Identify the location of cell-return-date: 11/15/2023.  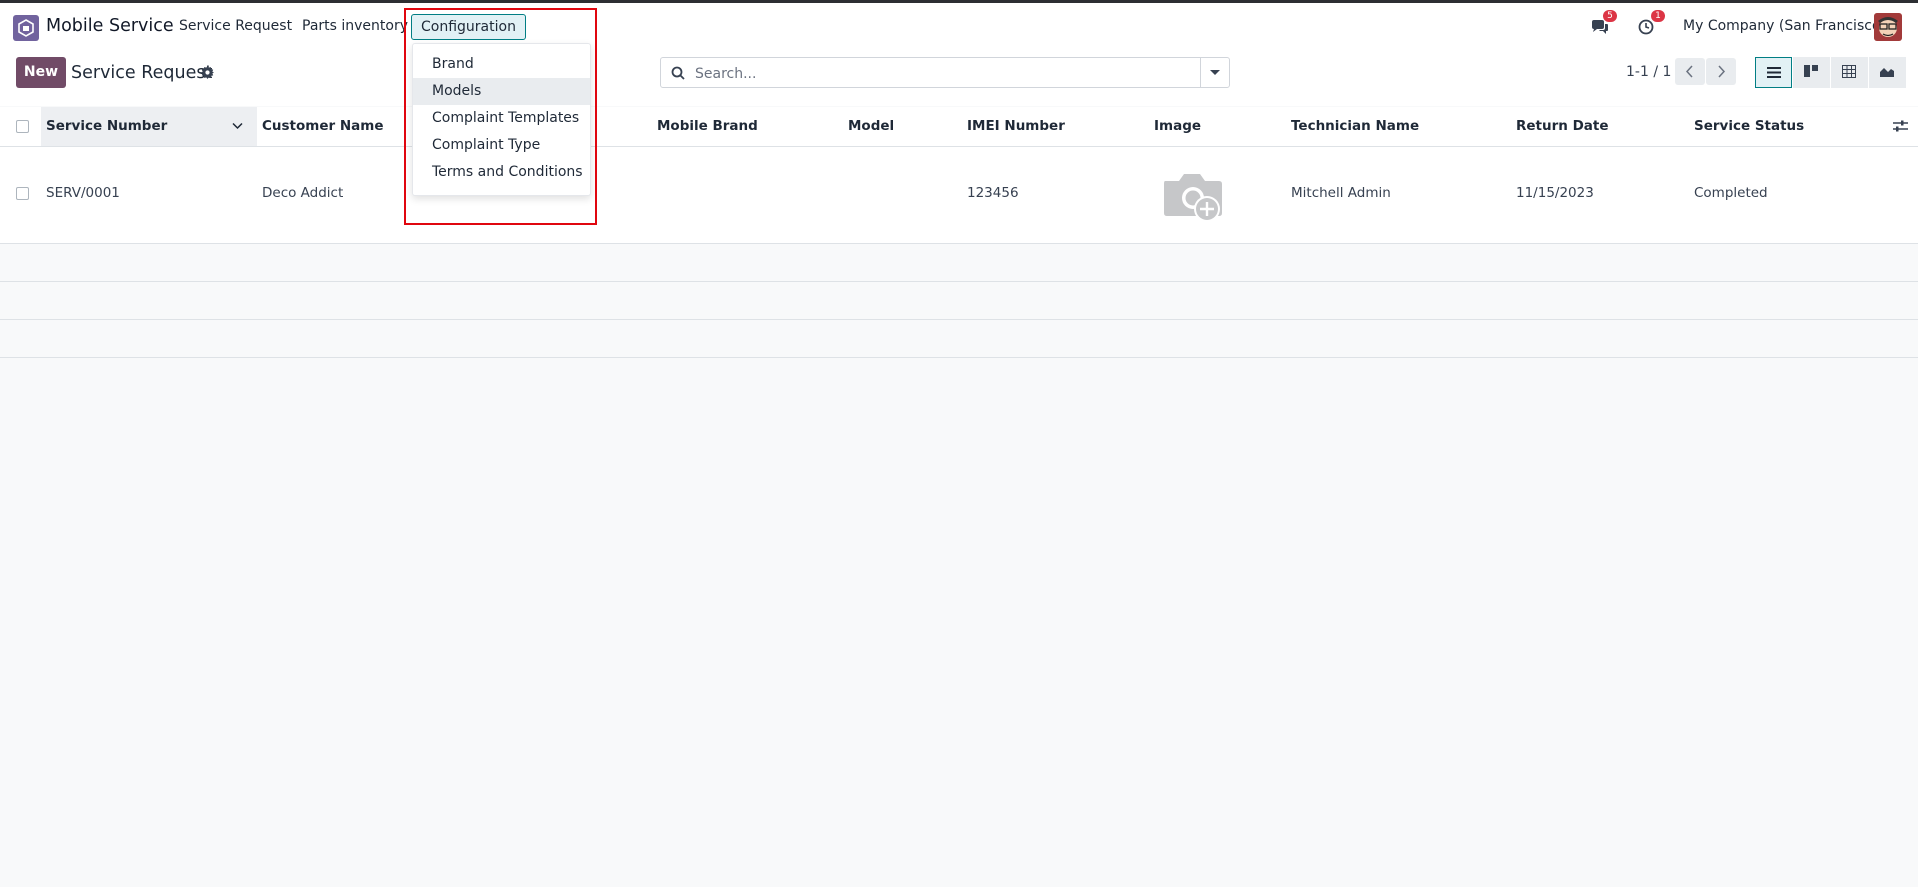
(1555, 193).